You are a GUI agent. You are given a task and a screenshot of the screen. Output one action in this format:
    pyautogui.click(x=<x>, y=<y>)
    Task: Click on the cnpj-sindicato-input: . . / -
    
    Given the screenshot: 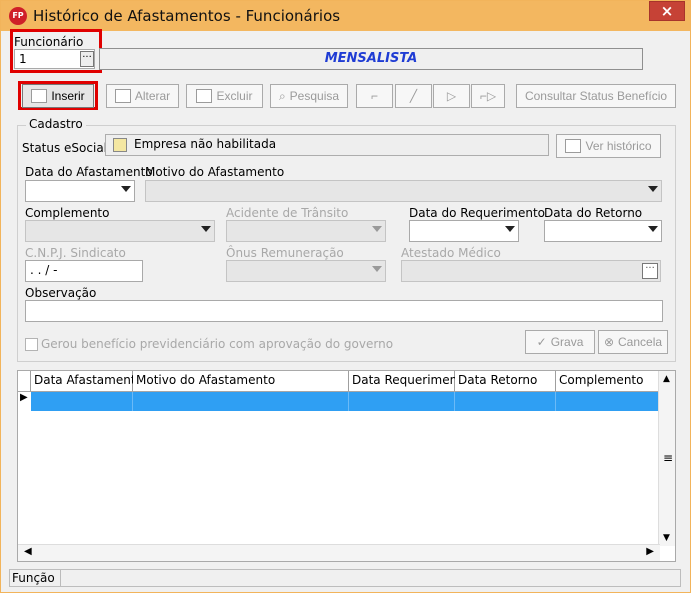 What is the action you would take?
    pyautogui.click(x=84, y=271)
    